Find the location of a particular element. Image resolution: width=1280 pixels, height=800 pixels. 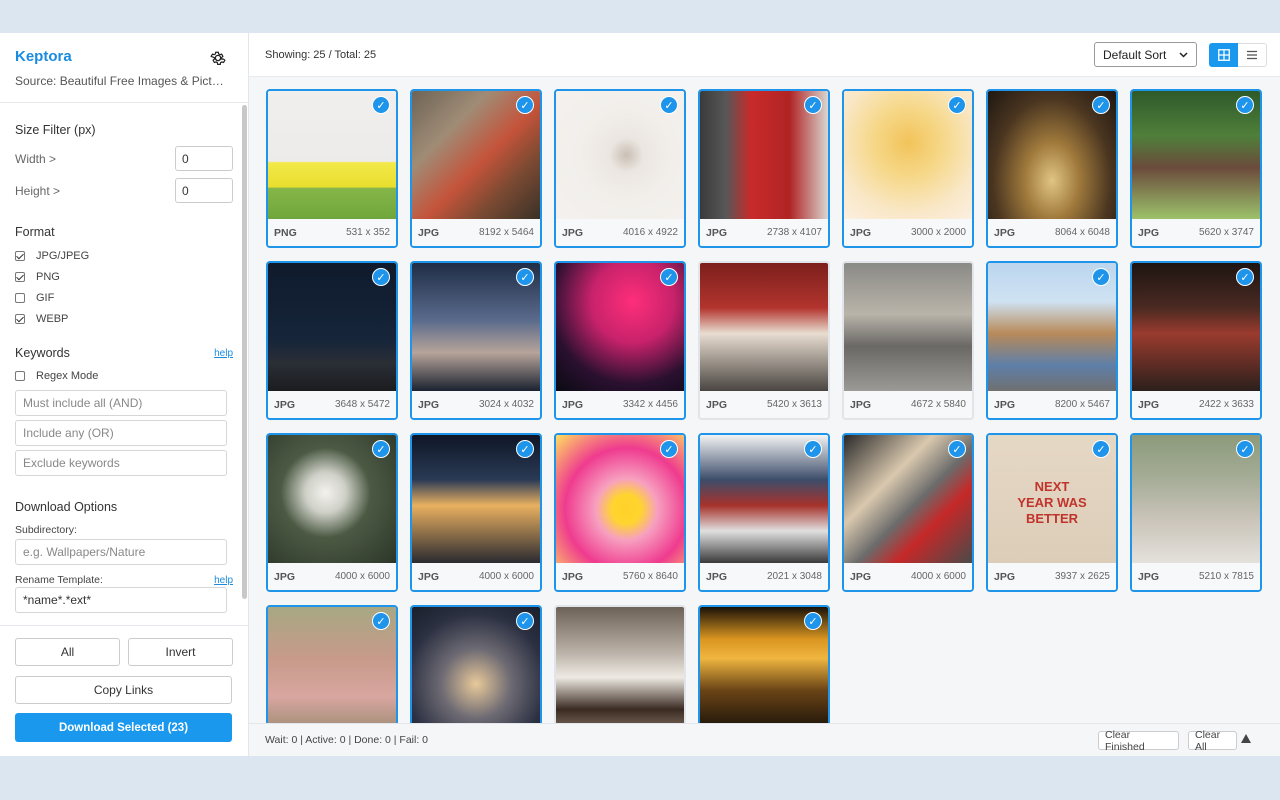

image-card: JPG 3000 x 2000 ✓ is located at coordinates (908, 168).